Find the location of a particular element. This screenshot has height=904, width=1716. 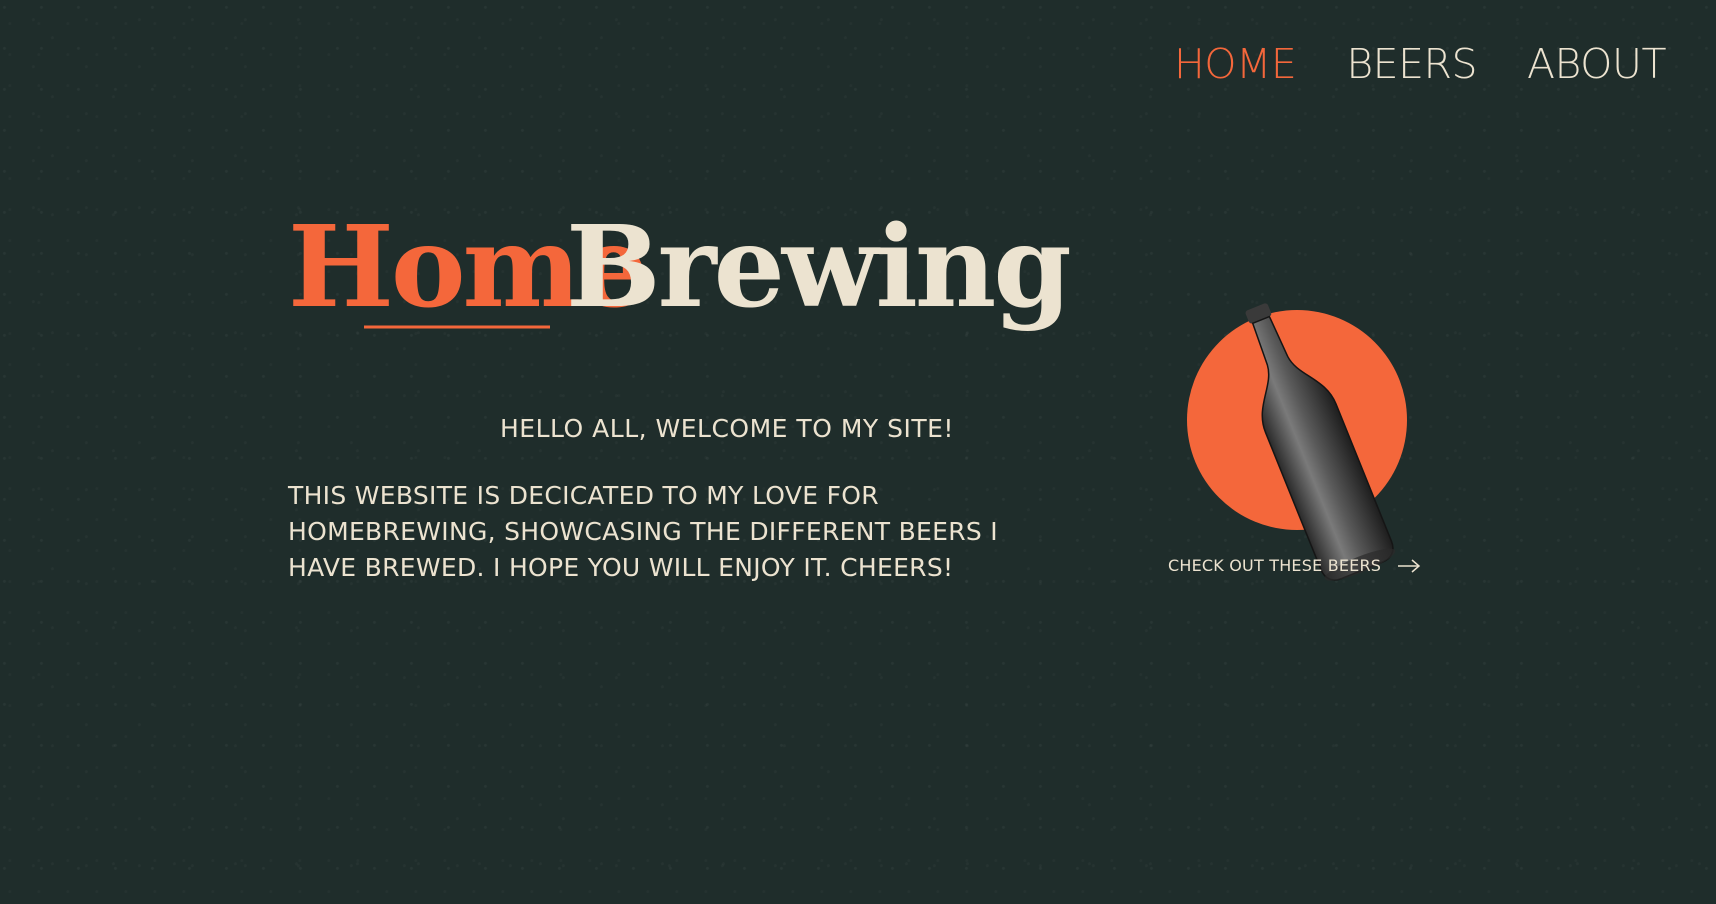

main-nav: HOME BEERS ABOUT is located at coordinates (1420, 64).